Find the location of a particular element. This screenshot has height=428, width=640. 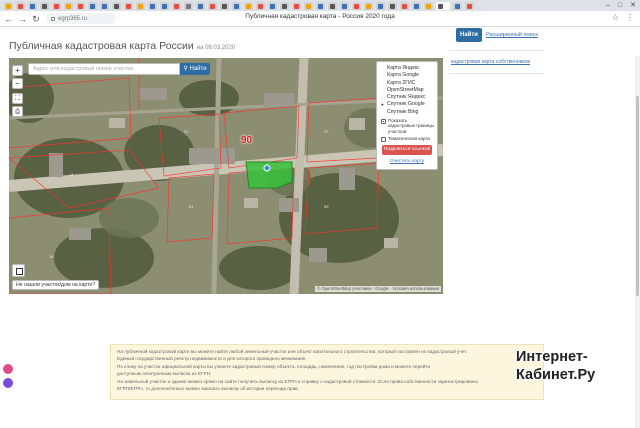

advanced-search-link: Расширенный поиск is located at coordinates (512, 35).